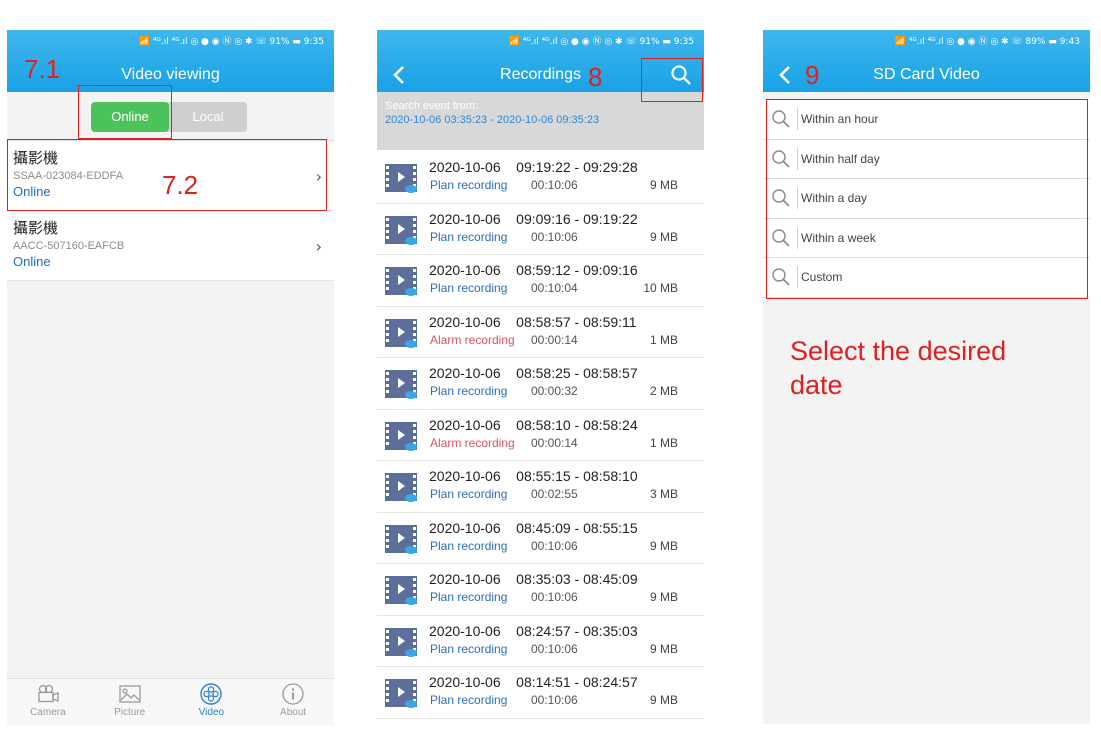 Image resolution: width=1101 pixels, height=740 pixels. What do you see at coordinates (554, 391) in the screenshot?
I see `recording-duration: 00:00:32` at bounding box center [554, 391].